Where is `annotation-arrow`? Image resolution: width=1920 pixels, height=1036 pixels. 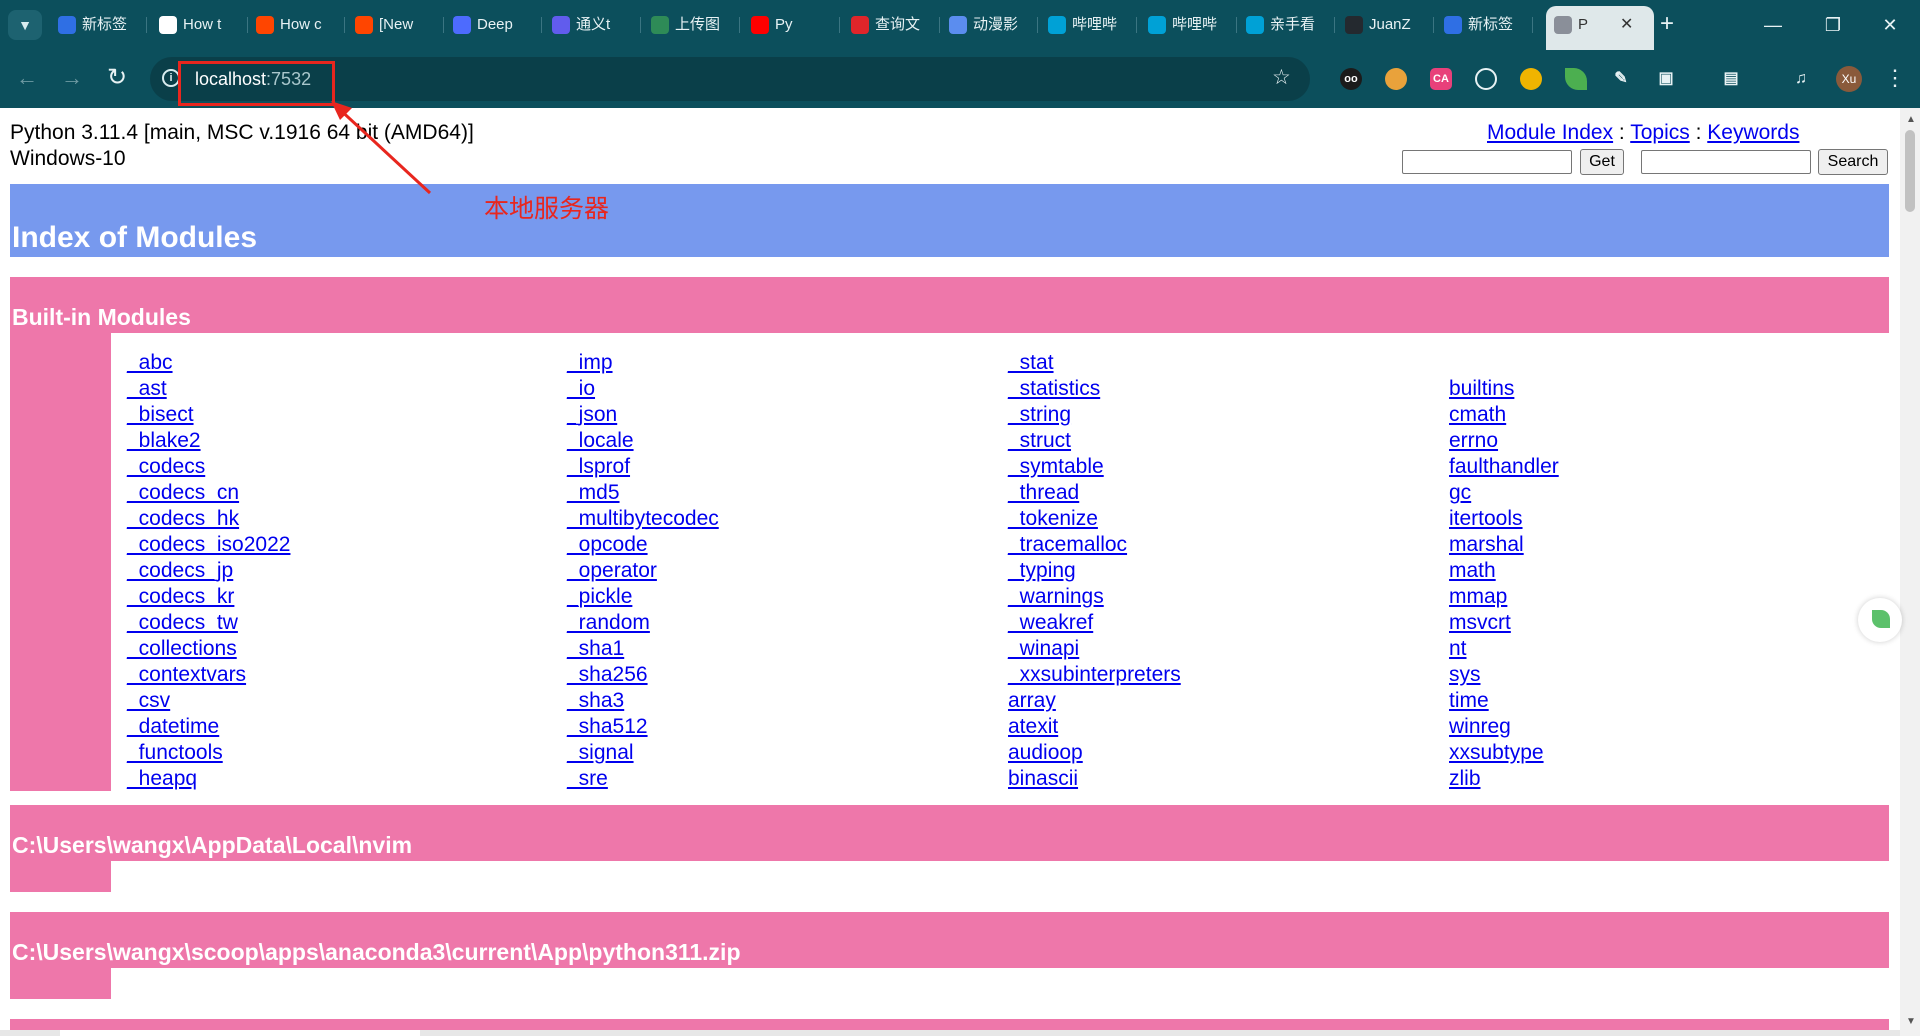 annotation-arrow is located at coordinates (381, 148).